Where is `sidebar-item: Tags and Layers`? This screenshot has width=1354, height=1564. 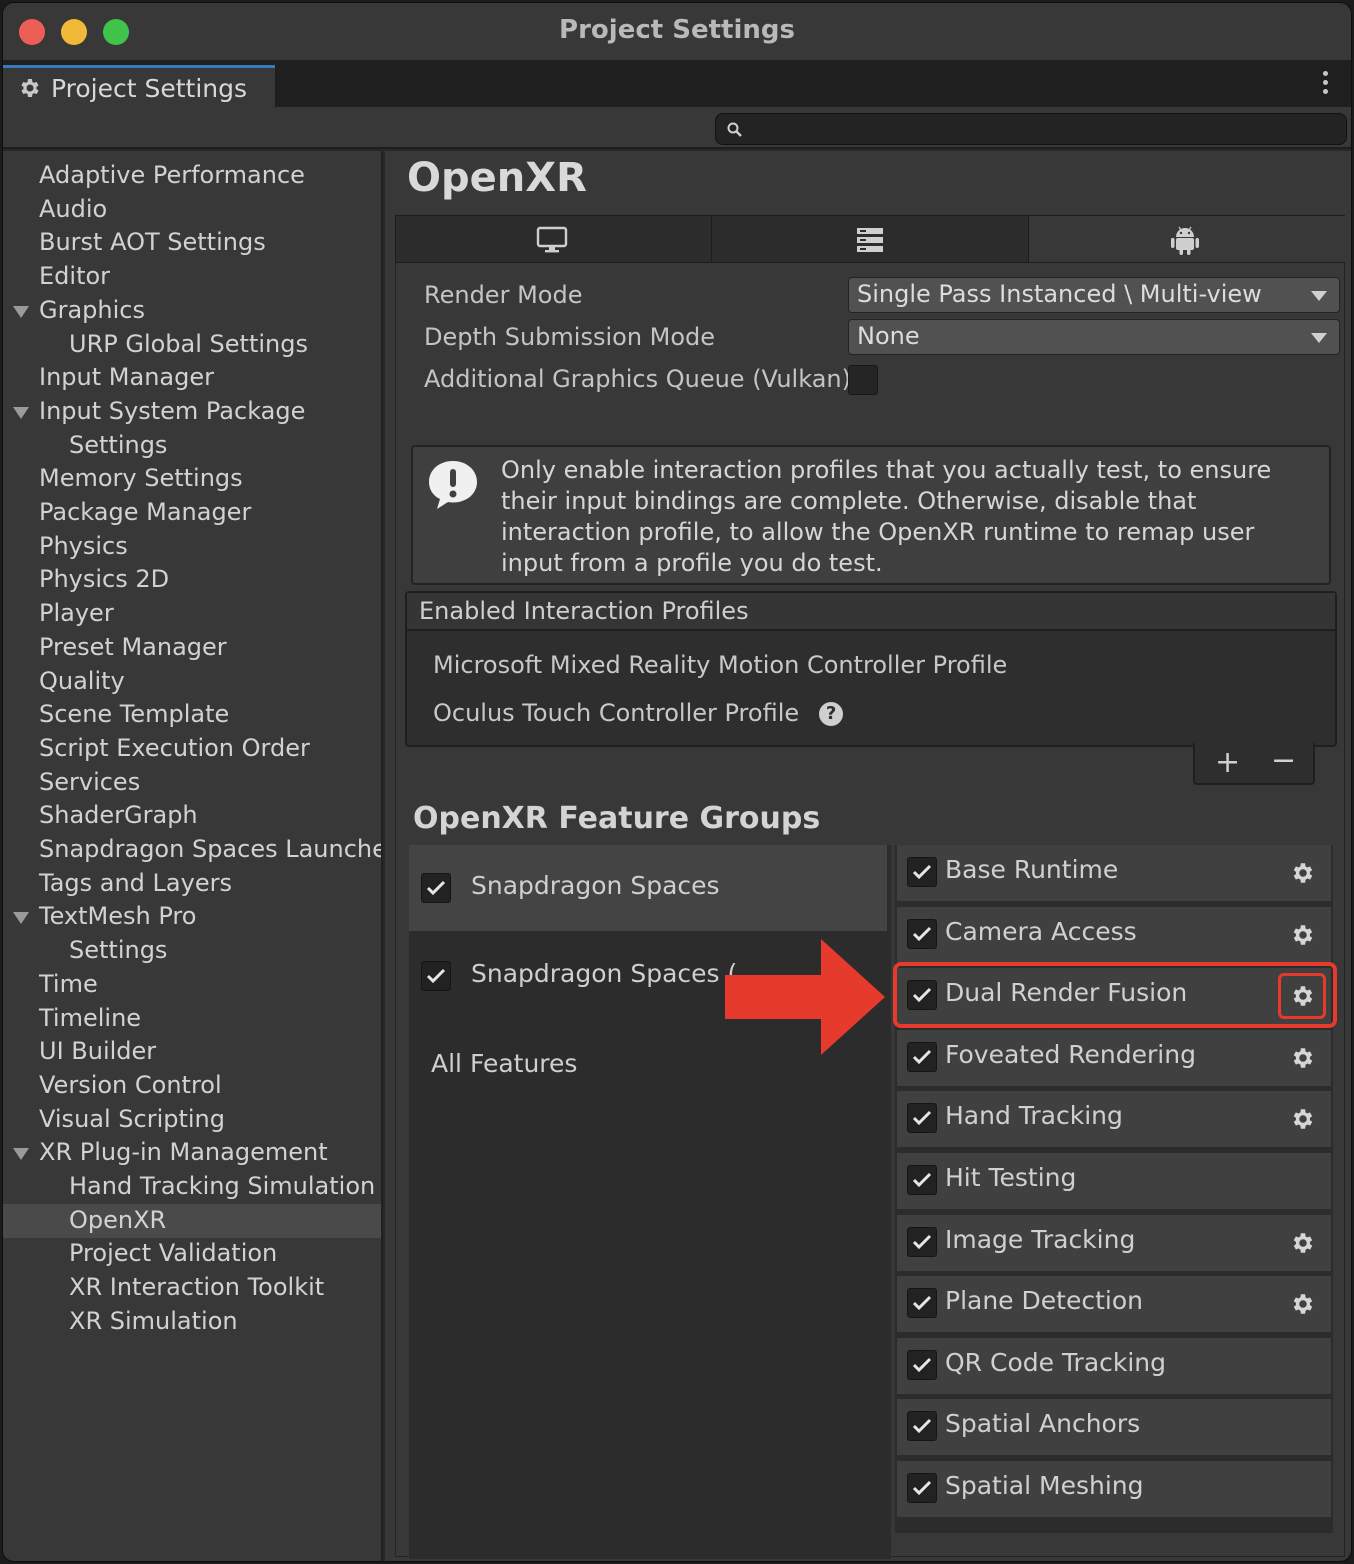
sidebar-item: Tags and Layers is located at coordinates (192, 884).